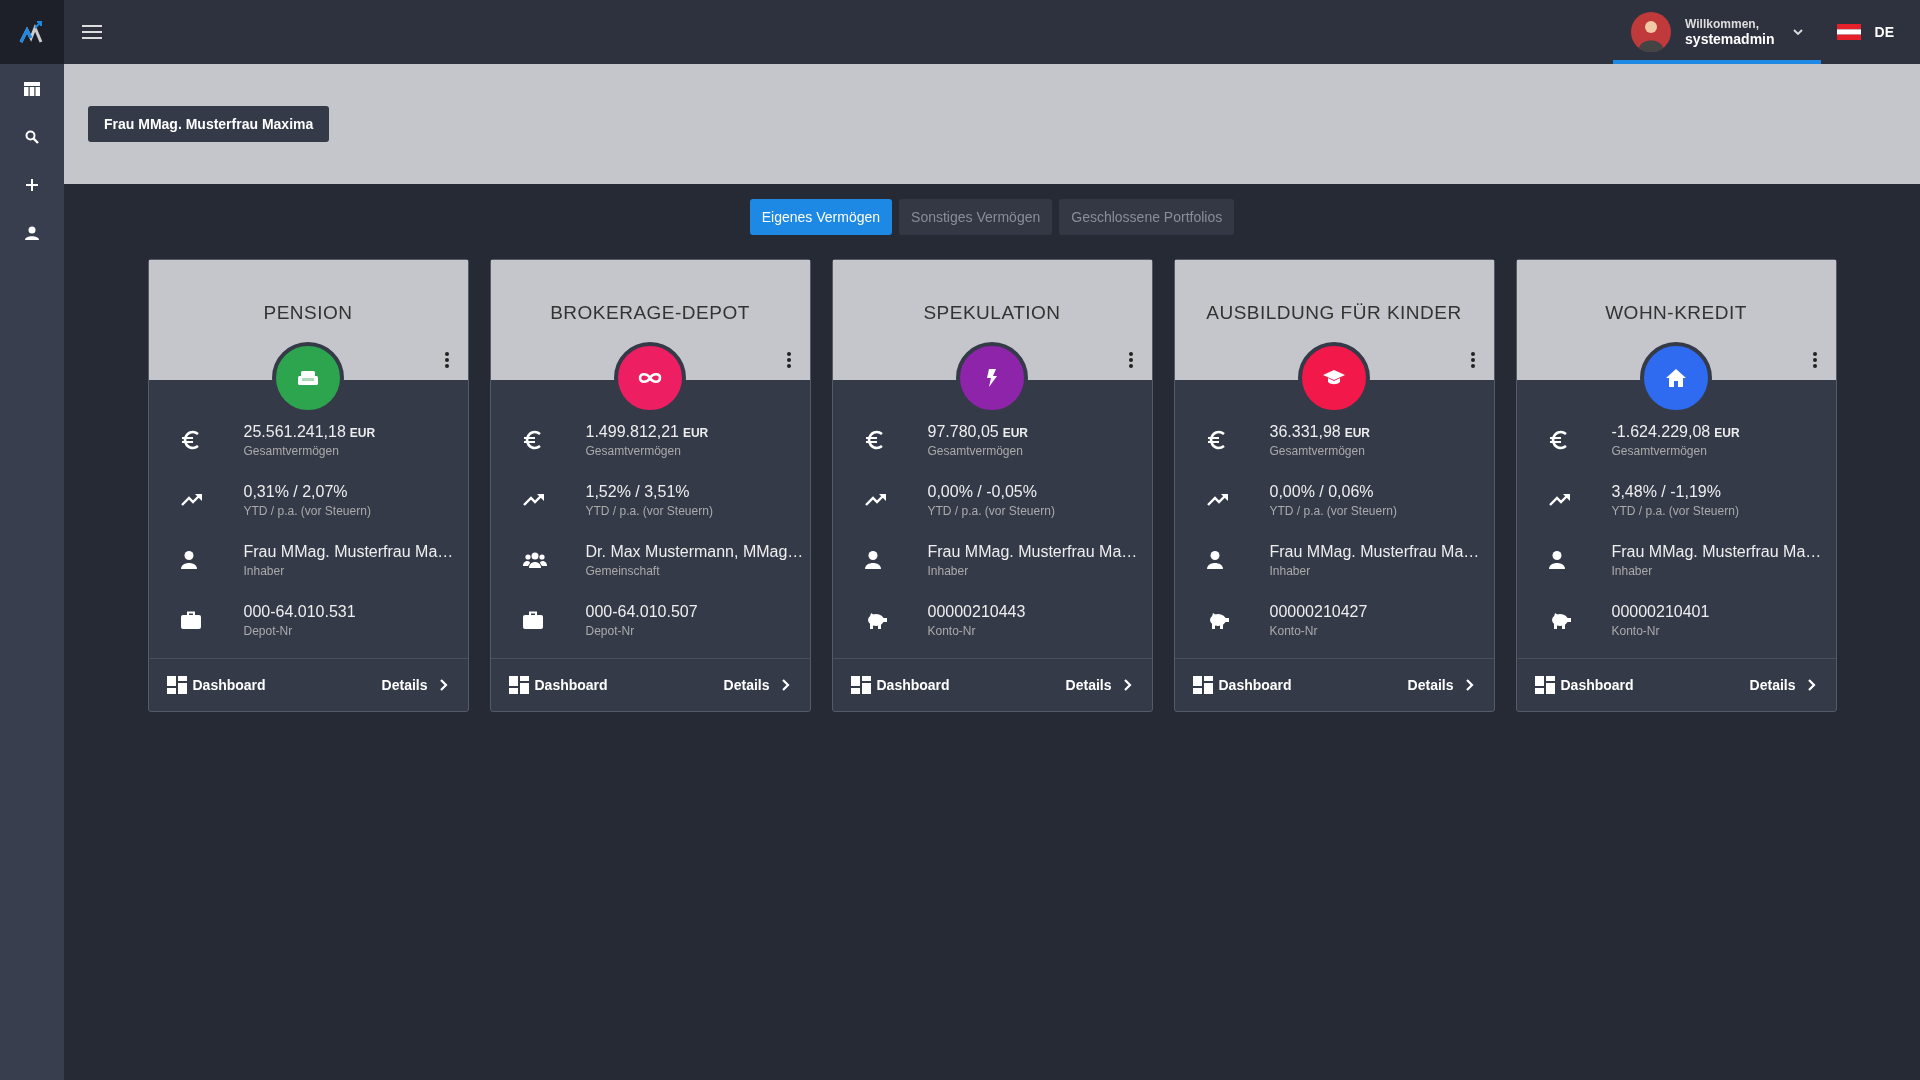  Describe the element at coordinates (300, 611) in the screenshot. I see `row-value: 000-64.010.531` at that location.